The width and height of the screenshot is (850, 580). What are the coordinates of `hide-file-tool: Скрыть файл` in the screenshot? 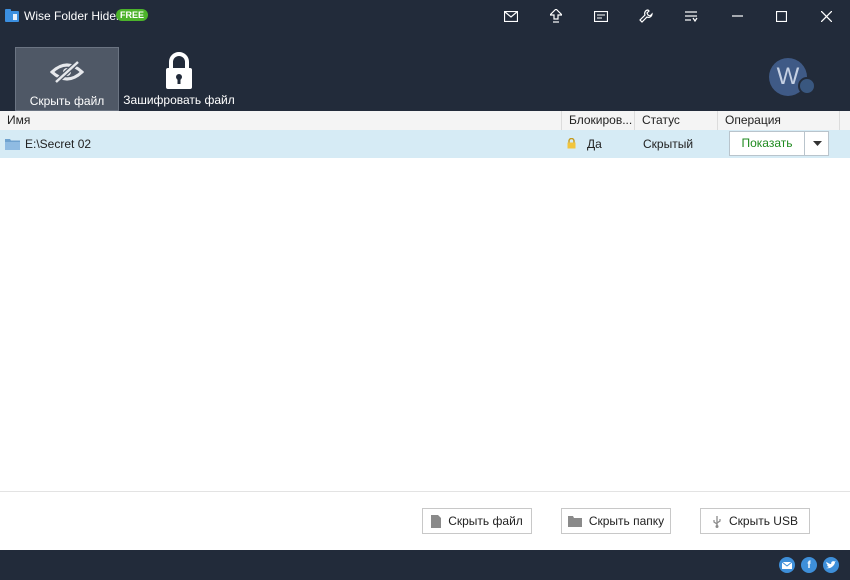 It's located at (67, 79).